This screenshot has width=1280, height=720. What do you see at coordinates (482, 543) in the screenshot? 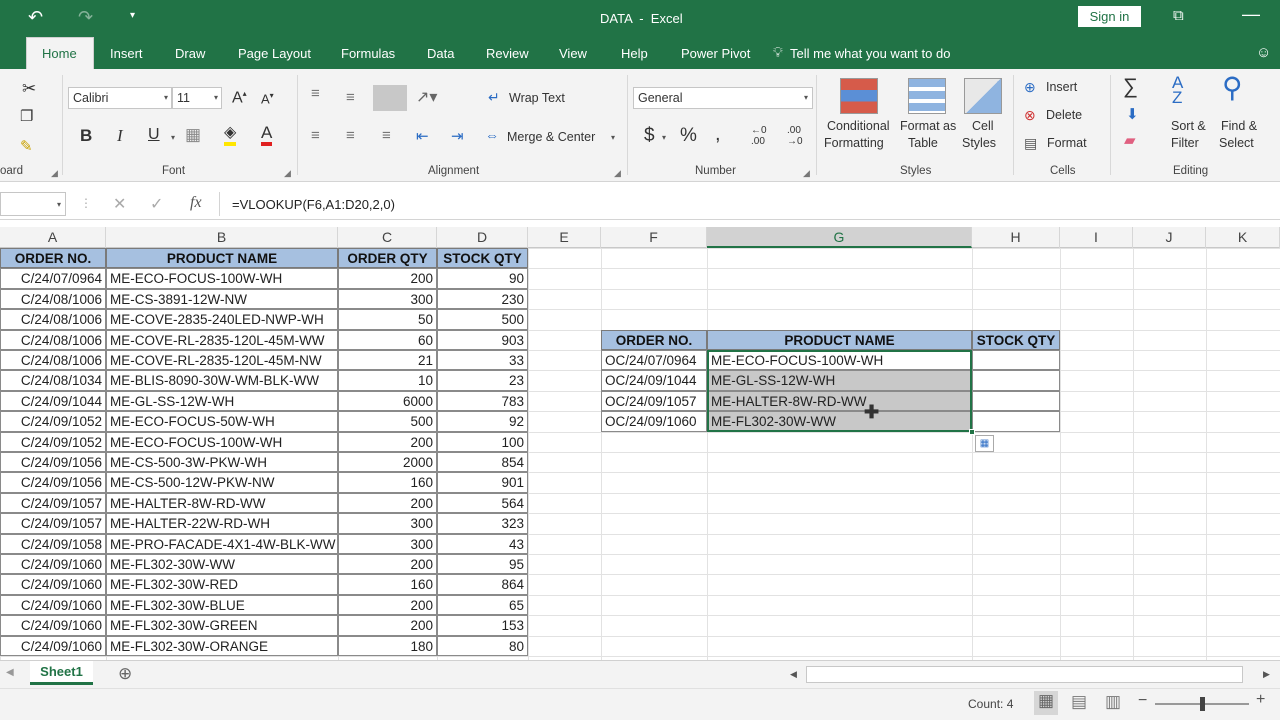
I see `table-cell: 43` at bounding box center [482, 543].